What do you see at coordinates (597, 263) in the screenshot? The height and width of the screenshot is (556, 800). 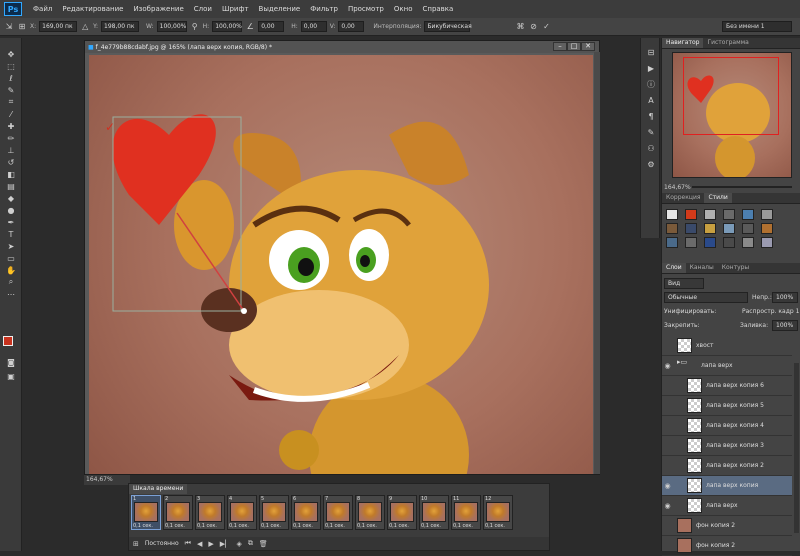 I see `vertical-scrollbar` at bounding box center [597, 263].